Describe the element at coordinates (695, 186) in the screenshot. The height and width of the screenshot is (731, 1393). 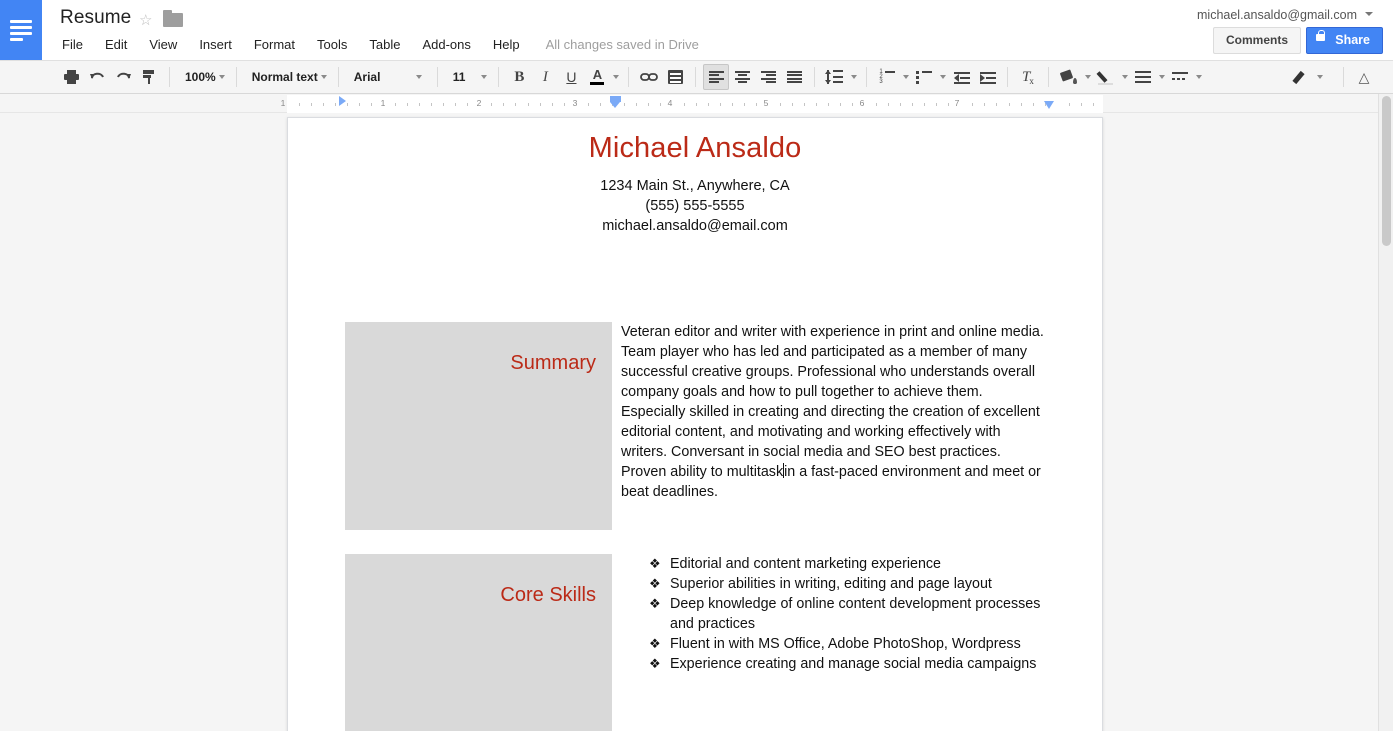
I see `contact-address: 1234 Main St., Anywhere, CA` at that location.